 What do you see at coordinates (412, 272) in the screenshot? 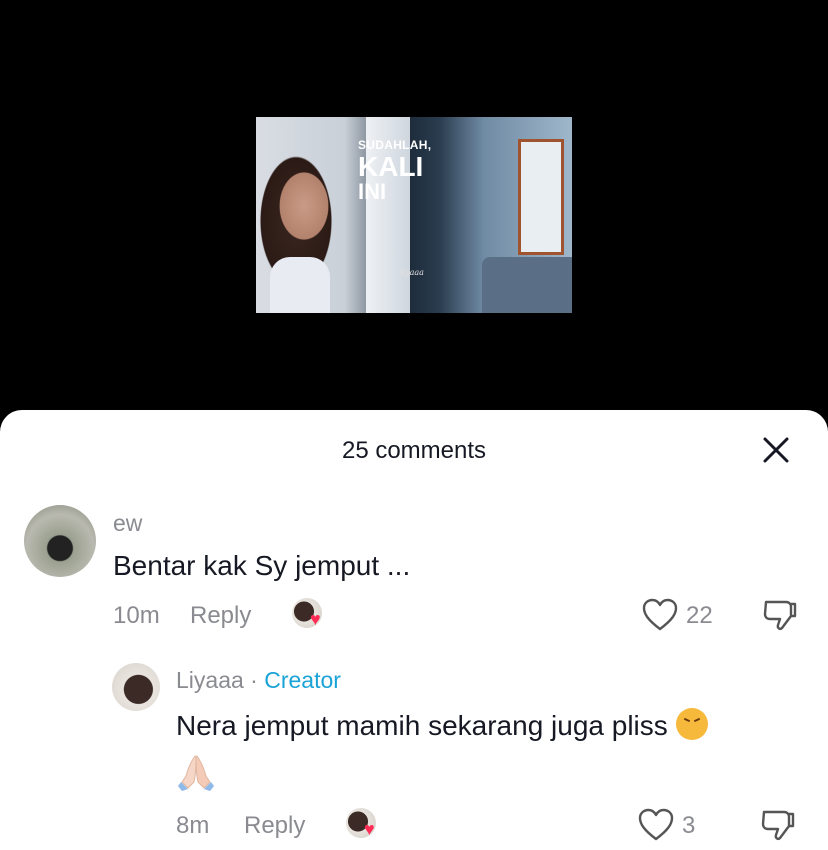
I see `video-watermark: liyaaa` at bounding box center [412, 272].